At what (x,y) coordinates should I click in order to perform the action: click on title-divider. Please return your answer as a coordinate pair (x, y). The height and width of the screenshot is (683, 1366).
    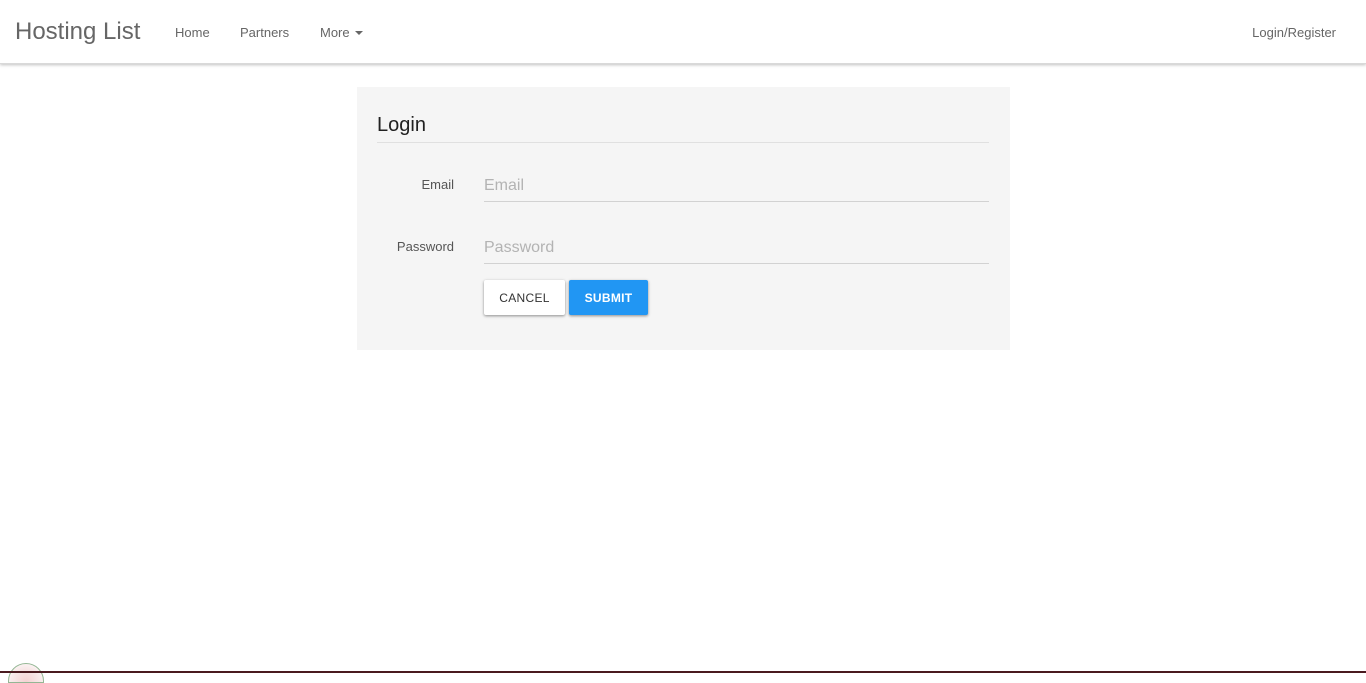
    Looking at the image, I should click on (683, 142).